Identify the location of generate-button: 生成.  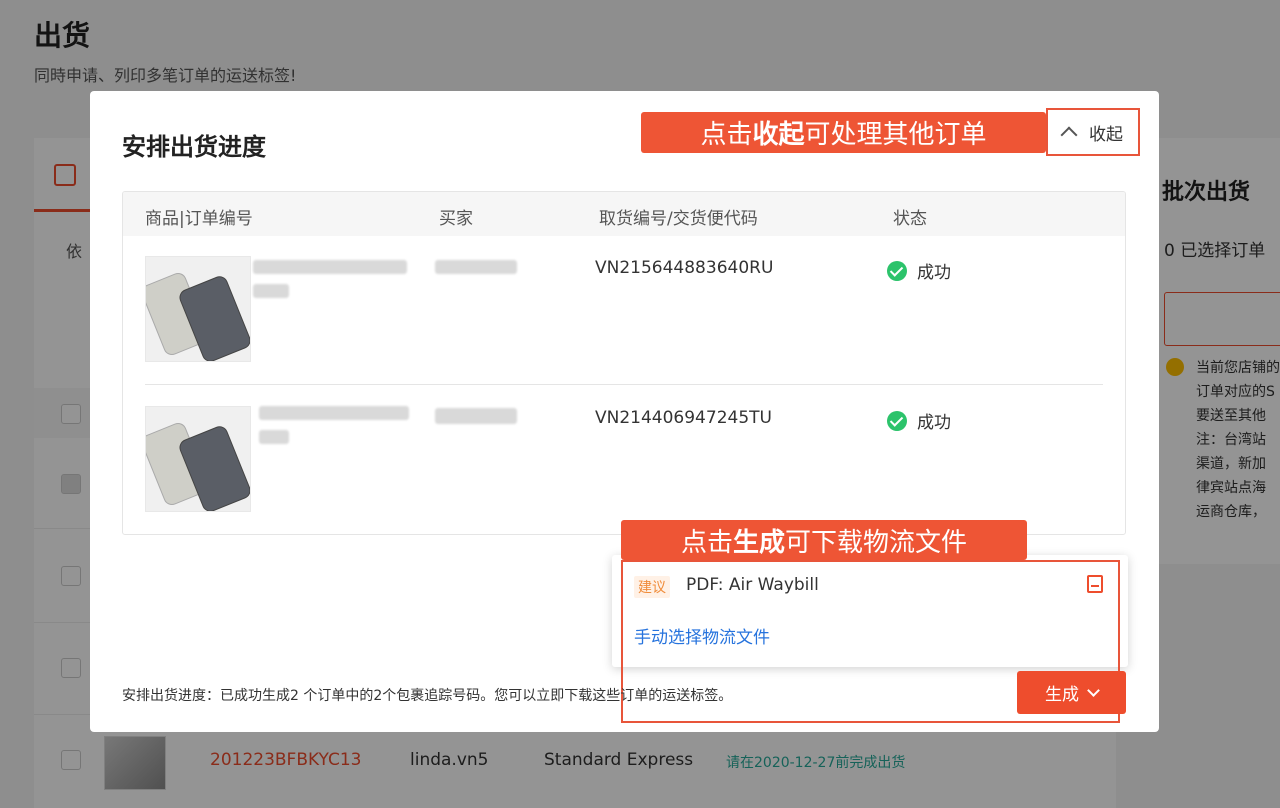
(1071, 692).